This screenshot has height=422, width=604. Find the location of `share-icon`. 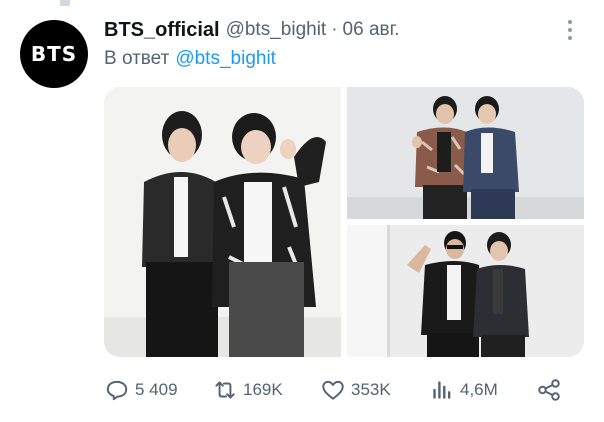

share-icon is located at coordinates (549, 390).